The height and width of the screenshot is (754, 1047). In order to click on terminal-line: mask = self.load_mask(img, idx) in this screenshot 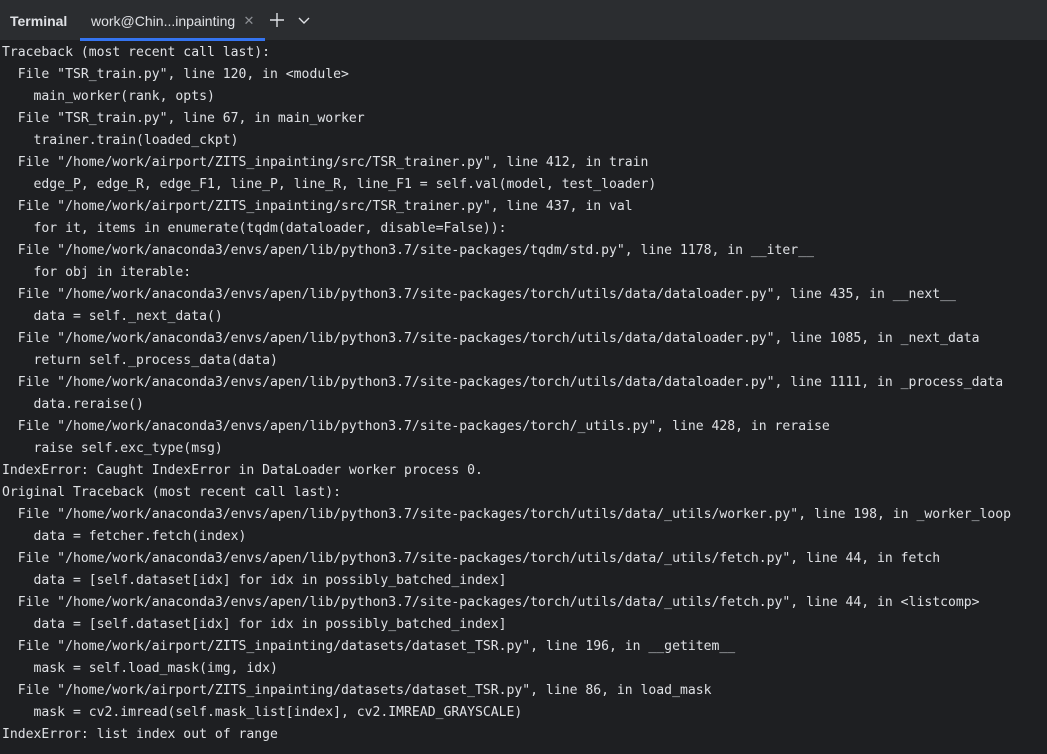, I will do `click(140, 668)`.